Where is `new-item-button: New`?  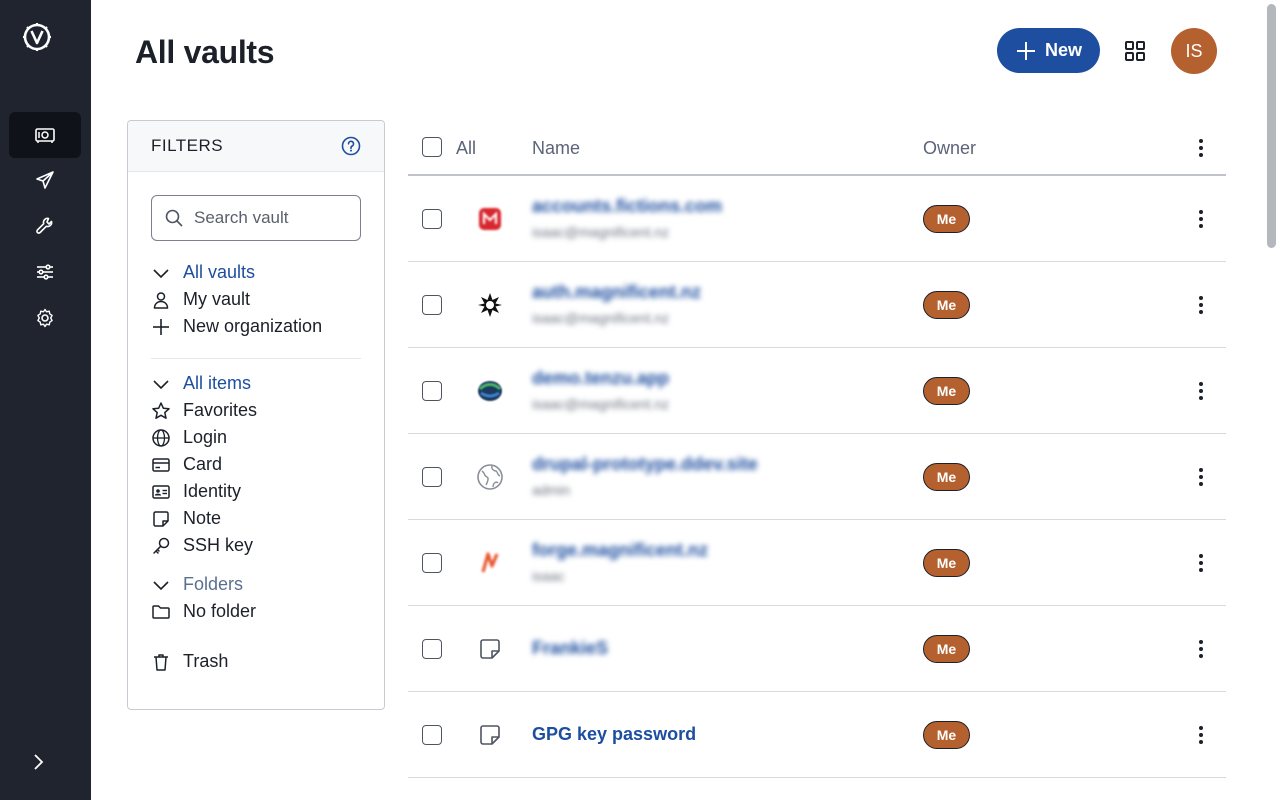
new-item-button: New is located at coordinates (1048, 50).